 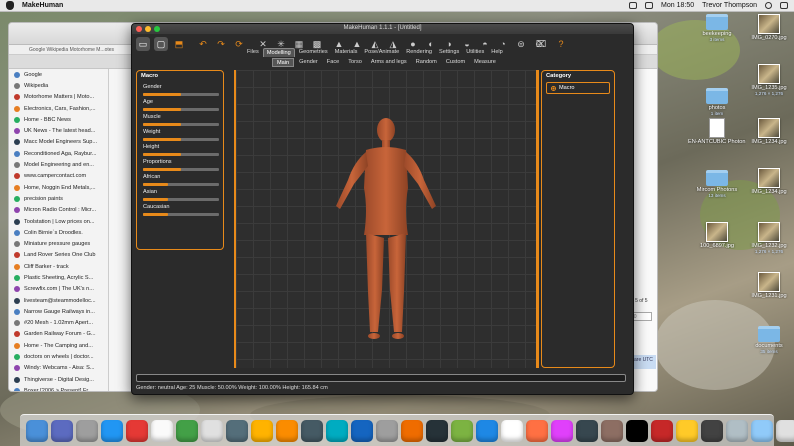 I want to click on menu-user: Trevor Thompson, so click(x=729, y=5).